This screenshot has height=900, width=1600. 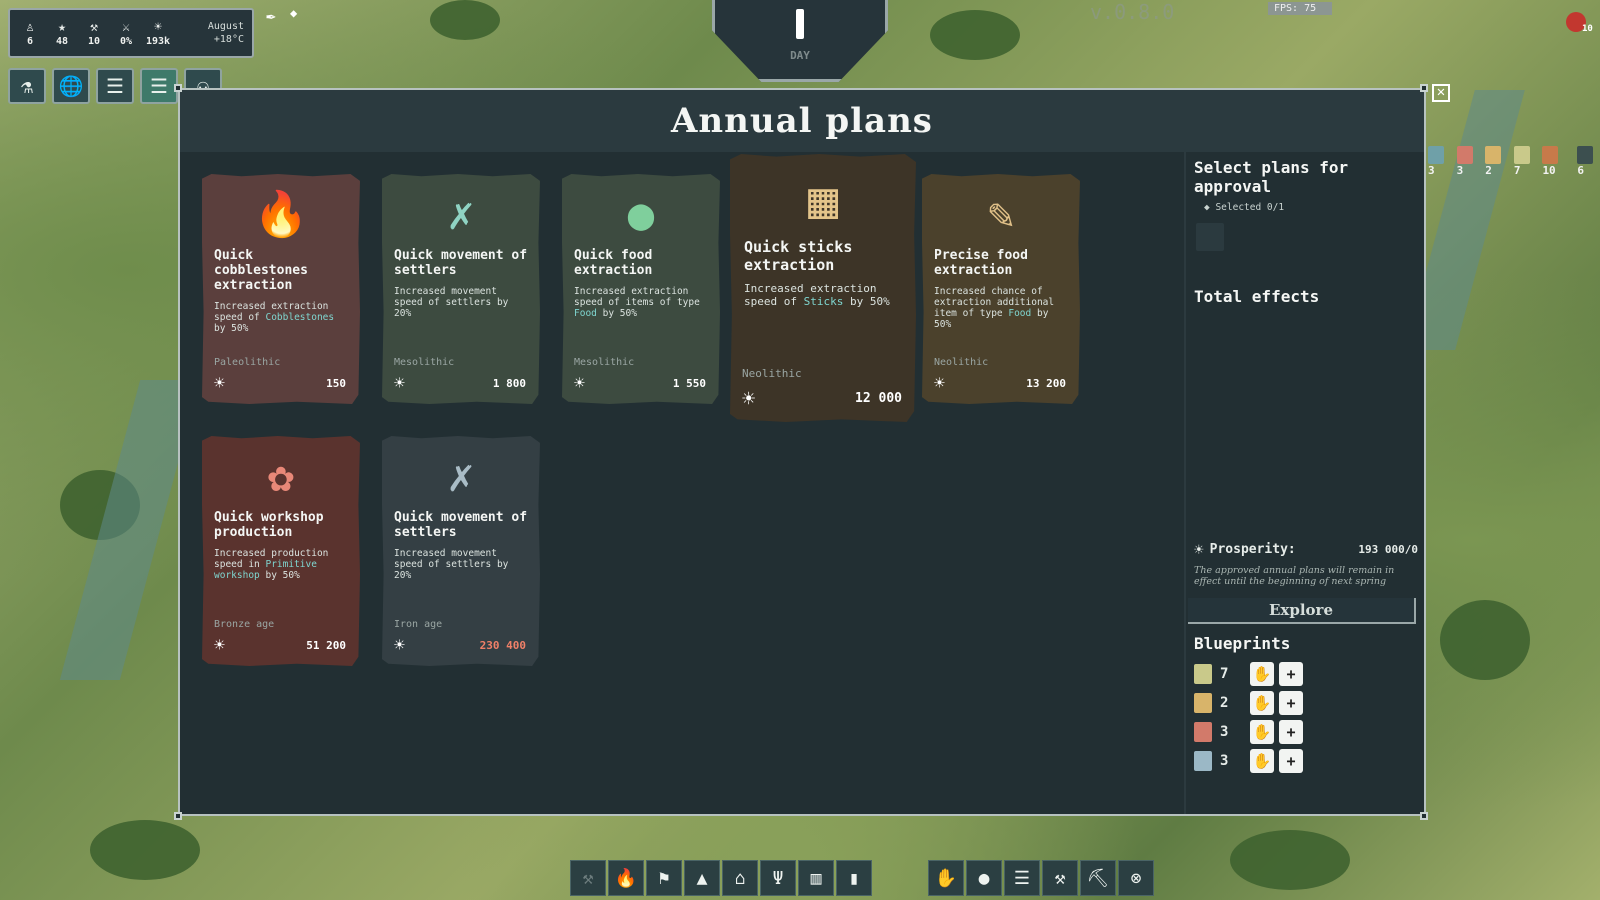 I want to click on plan-title: Quick workshop production, so click(x=269, y=525).